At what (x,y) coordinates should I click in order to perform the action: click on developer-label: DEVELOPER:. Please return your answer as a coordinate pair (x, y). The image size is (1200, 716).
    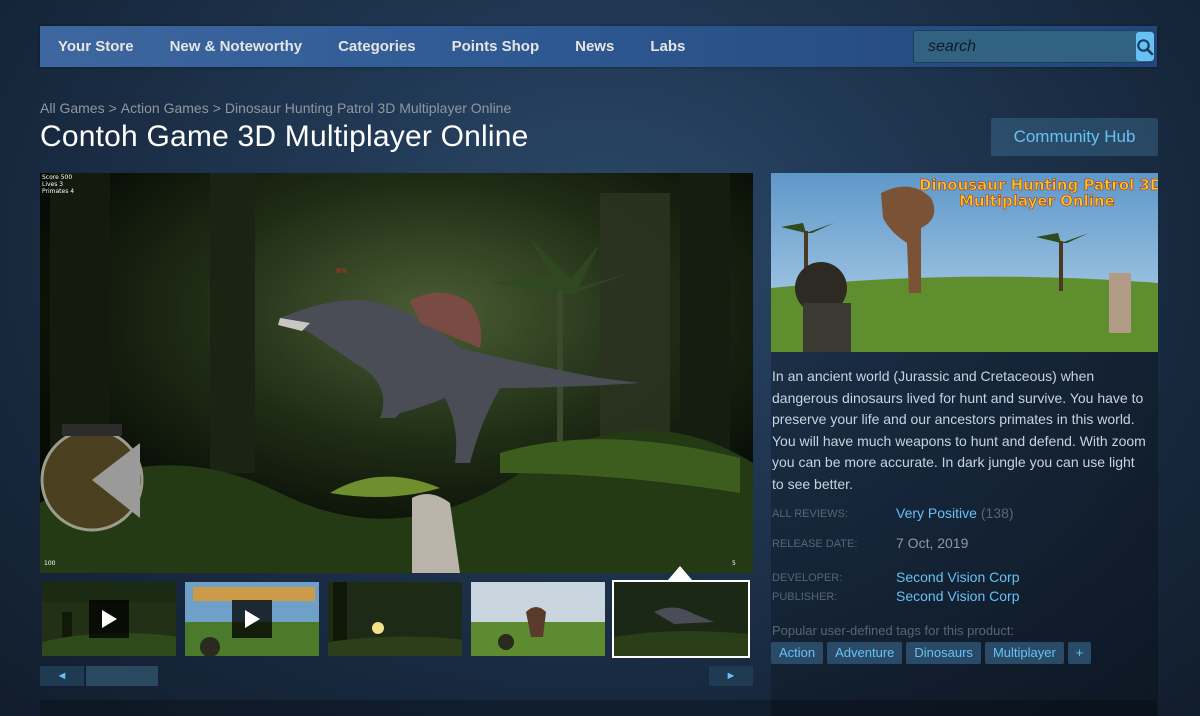
    Looking at the image, I should click on (807, 578).